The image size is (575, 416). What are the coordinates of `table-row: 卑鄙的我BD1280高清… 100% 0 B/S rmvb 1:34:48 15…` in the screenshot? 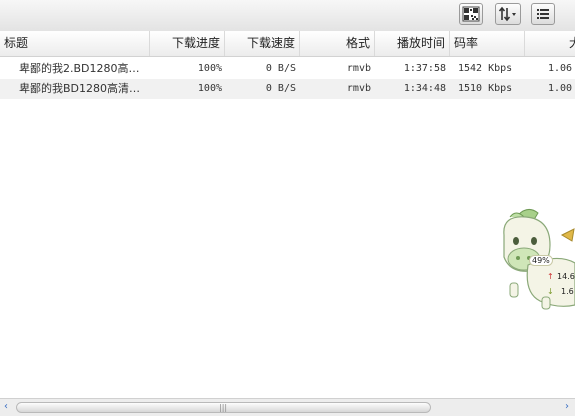 It's located at (287, 89).